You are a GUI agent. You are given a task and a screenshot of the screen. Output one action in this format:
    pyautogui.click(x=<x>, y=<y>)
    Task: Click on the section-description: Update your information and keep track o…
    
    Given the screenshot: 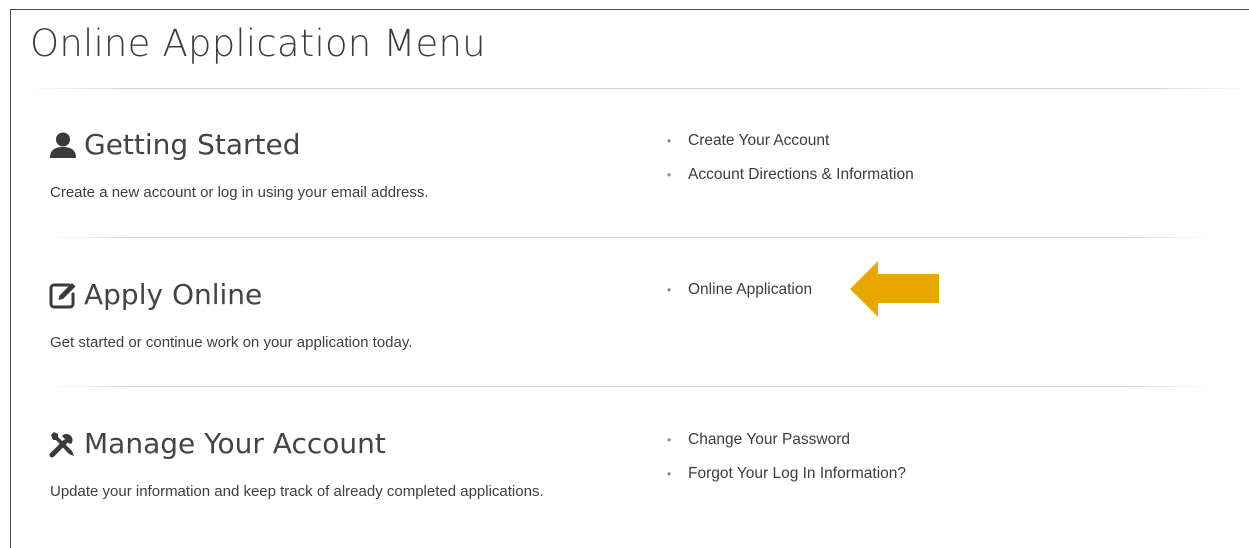 What is the action you would take?
    pyautogui.click(x=297, y=491)
    